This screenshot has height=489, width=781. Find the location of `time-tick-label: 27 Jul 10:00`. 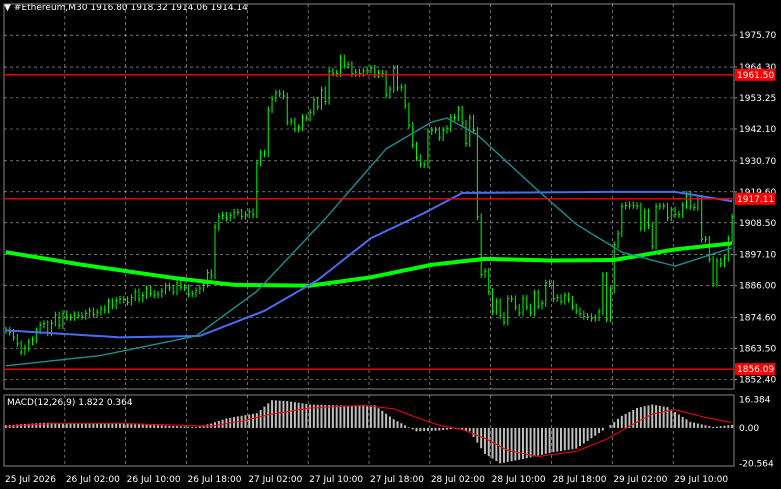

time-tick-label: 27 Jul 10:00 is located at coordinates (336, 480).